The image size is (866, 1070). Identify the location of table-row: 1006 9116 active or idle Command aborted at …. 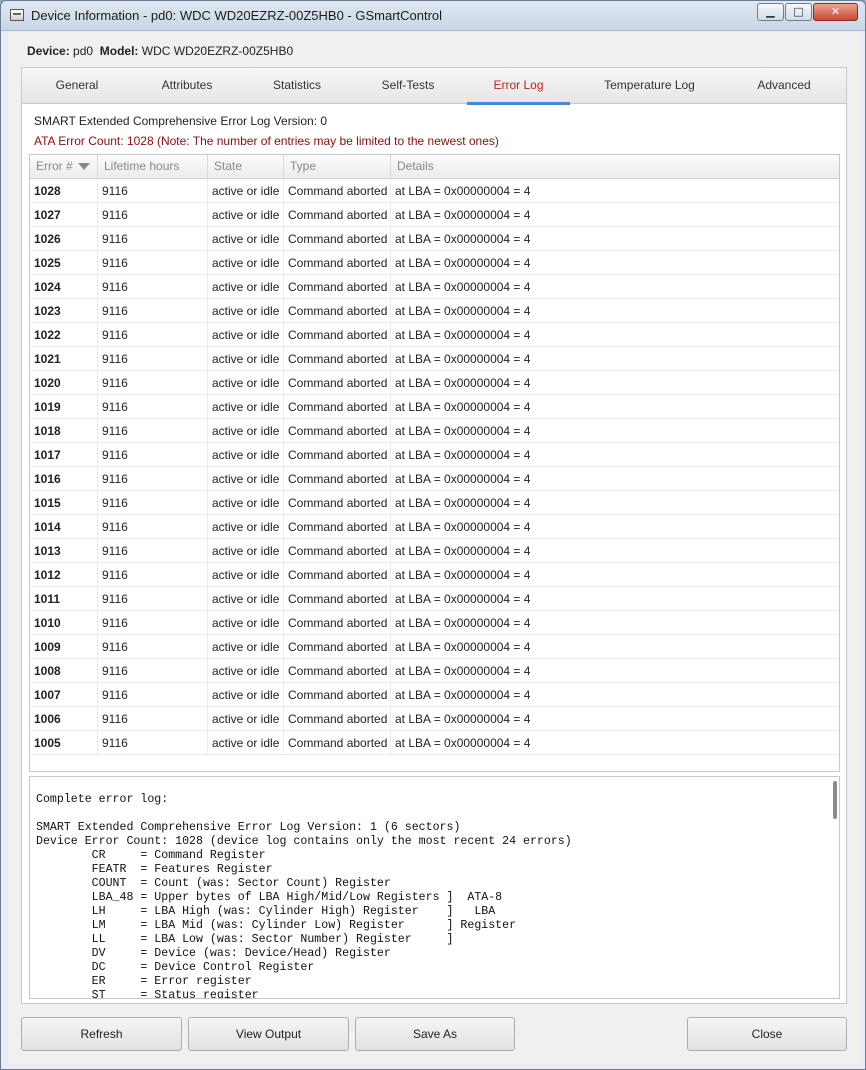
(434, 719).